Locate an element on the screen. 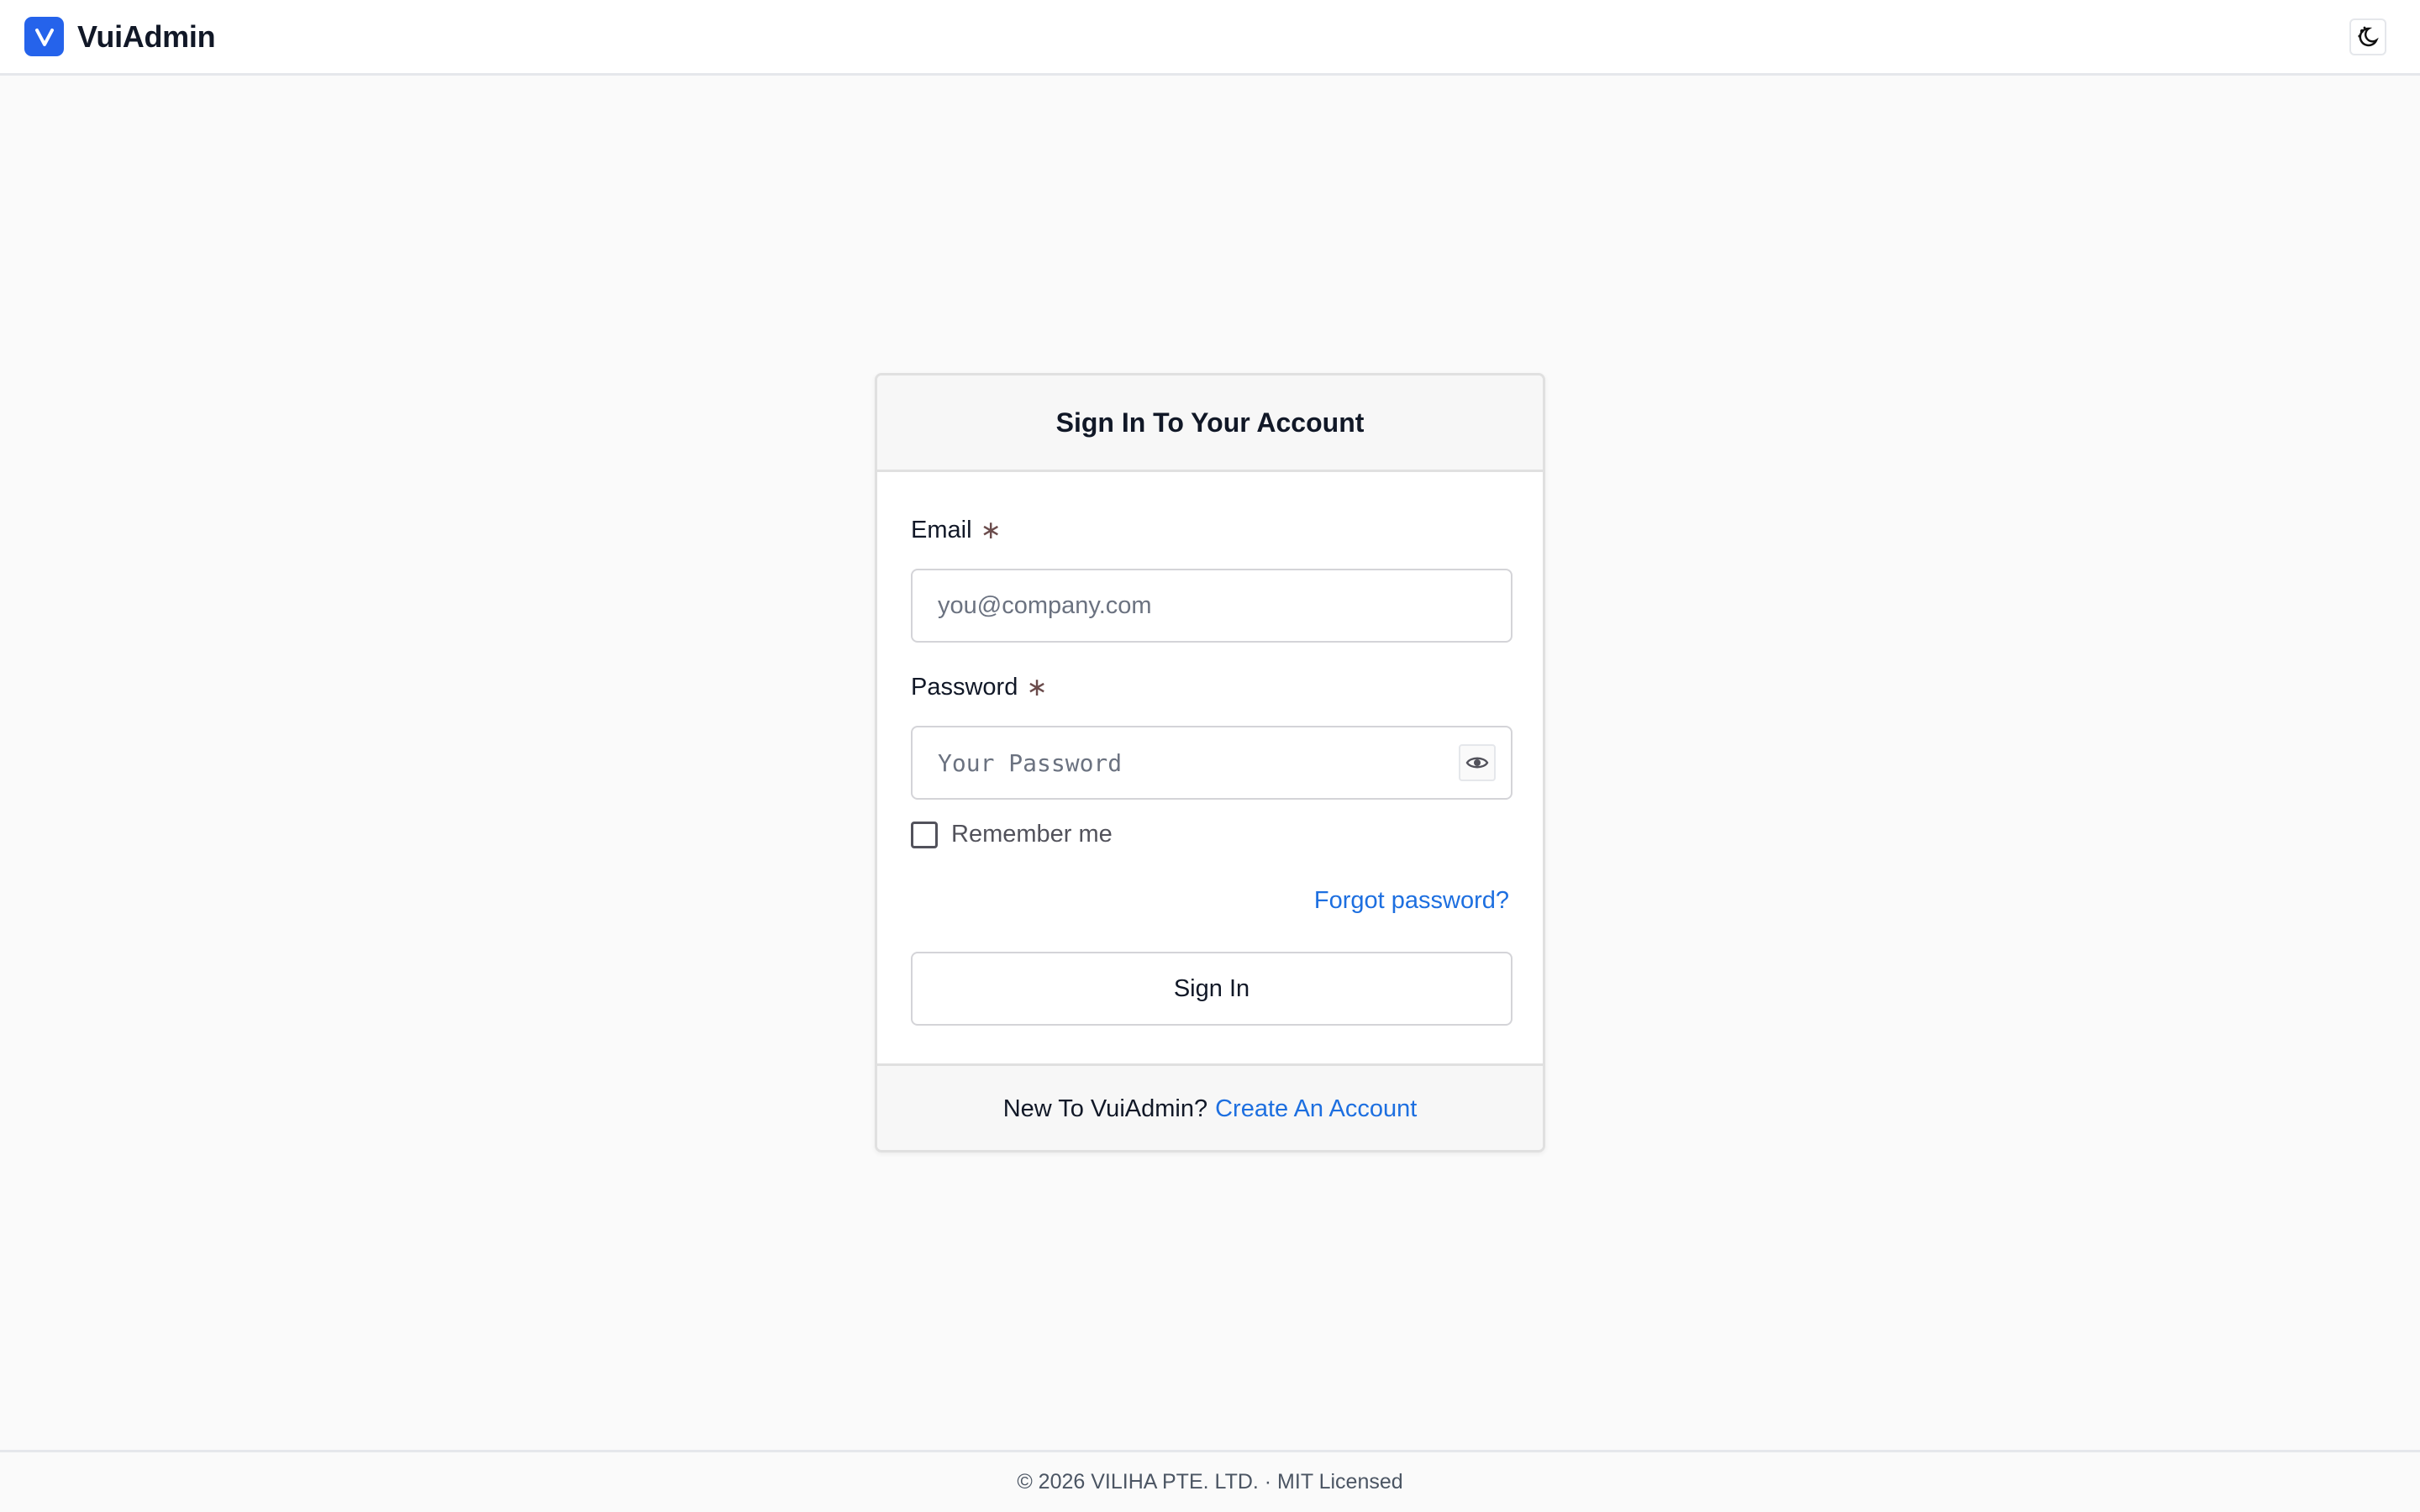  top-bar: VuiAdmin is located at coordinates (1210, 38).